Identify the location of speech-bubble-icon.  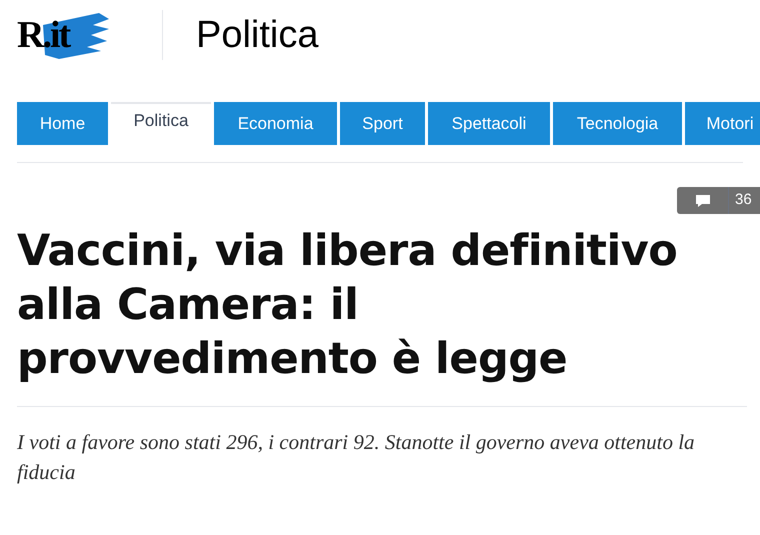
(702, 201).